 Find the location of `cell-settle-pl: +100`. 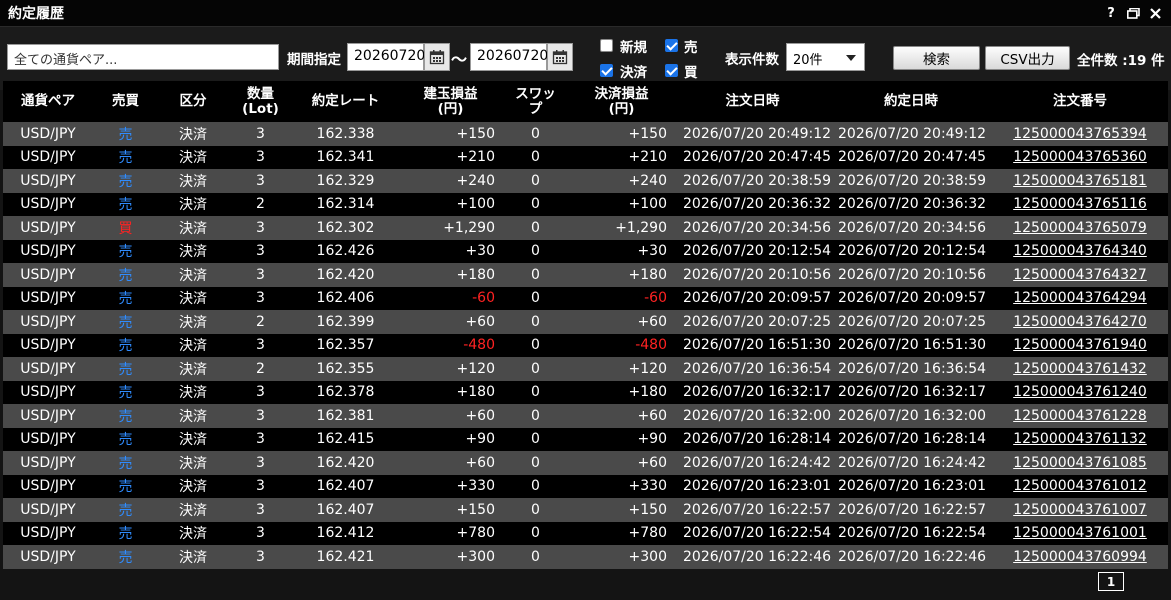

cell-settle-pl: +100 is located at coordinates (621, 204).